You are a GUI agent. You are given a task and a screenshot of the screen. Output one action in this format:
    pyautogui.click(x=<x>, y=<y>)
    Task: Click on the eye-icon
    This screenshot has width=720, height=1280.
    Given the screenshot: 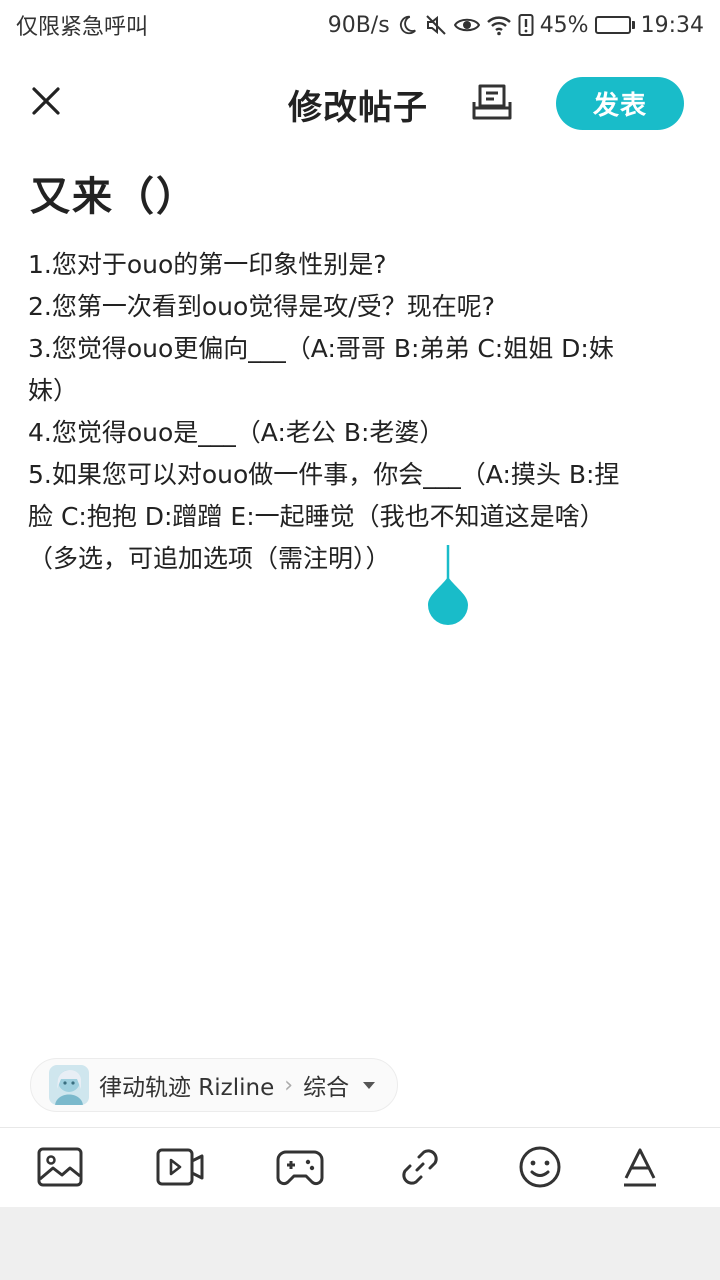 What is the action you would take?
    pyautogui.click(x=466, y=25)
    